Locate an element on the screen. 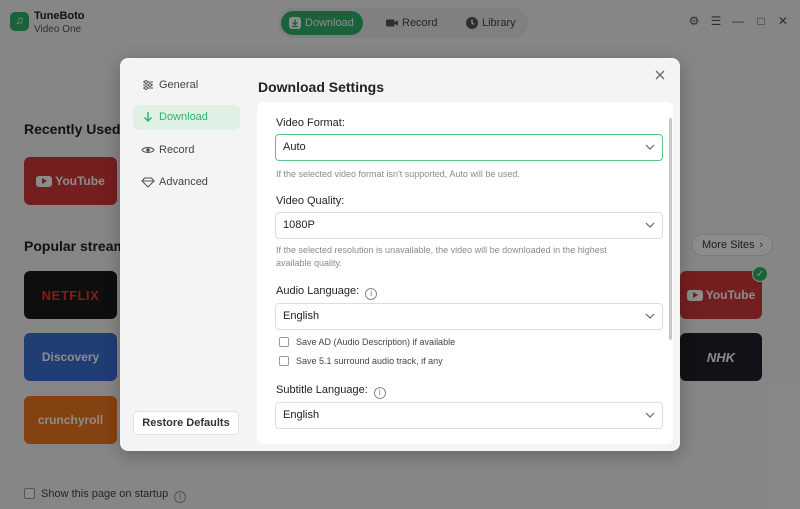 This screenshot has height=509, width=800. subtitle-language-label-row: Subtitle Language: i is located at coordinates (331, 391).